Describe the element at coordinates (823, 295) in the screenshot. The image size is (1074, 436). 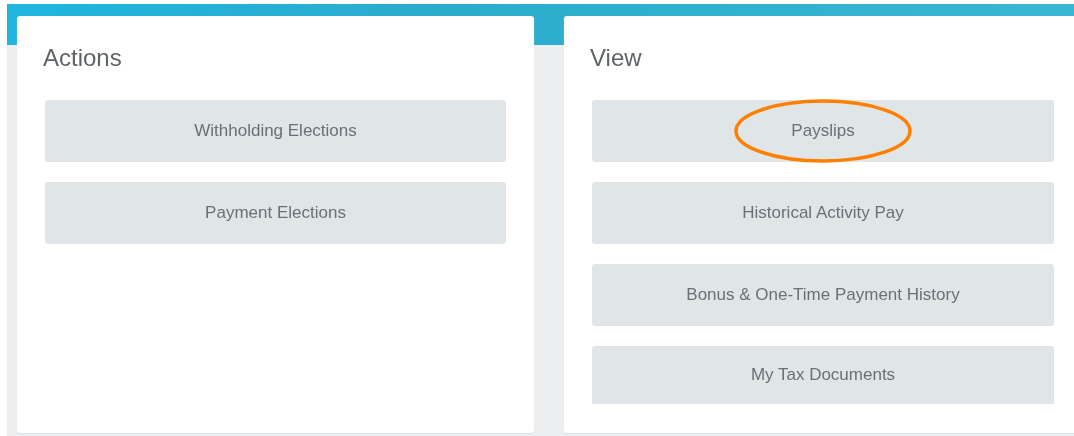
I see `menu-button: Bonus & One-Time Payment History` at that location.